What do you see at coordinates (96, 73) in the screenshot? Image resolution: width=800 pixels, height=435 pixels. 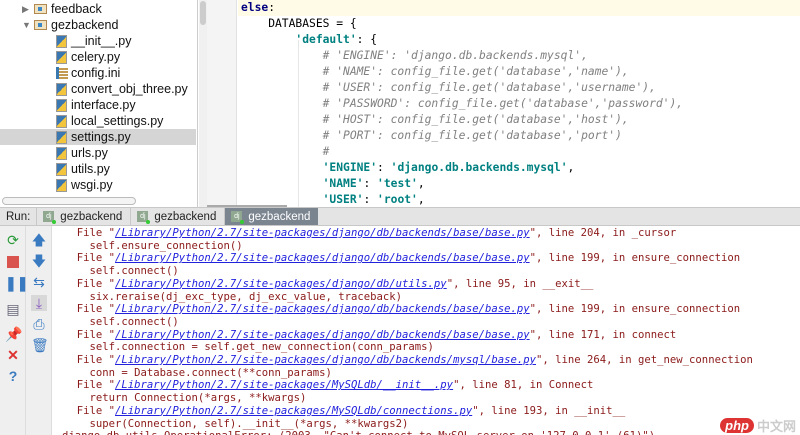 I see `tree-item-label: config.ini` at bounding box center [96, 73].